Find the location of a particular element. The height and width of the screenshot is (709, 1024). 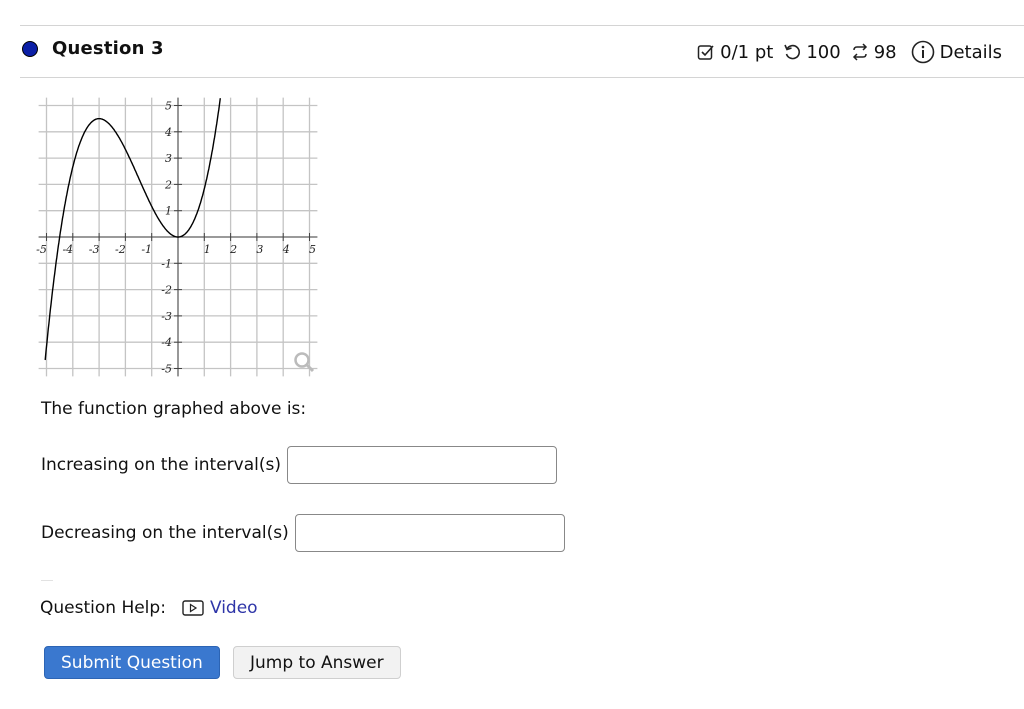

y-tick-label: -1 is located at coordinates (166, 263).